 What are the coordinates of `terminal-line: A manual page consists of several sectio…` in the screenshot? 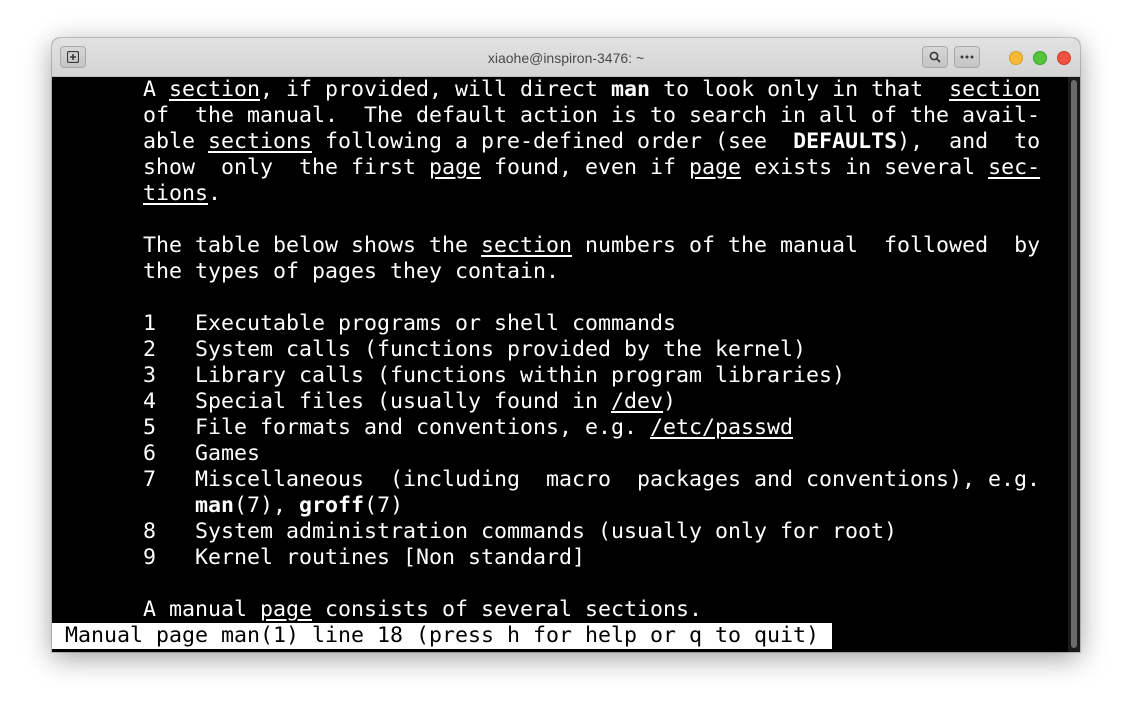 It's located at (546, 610).